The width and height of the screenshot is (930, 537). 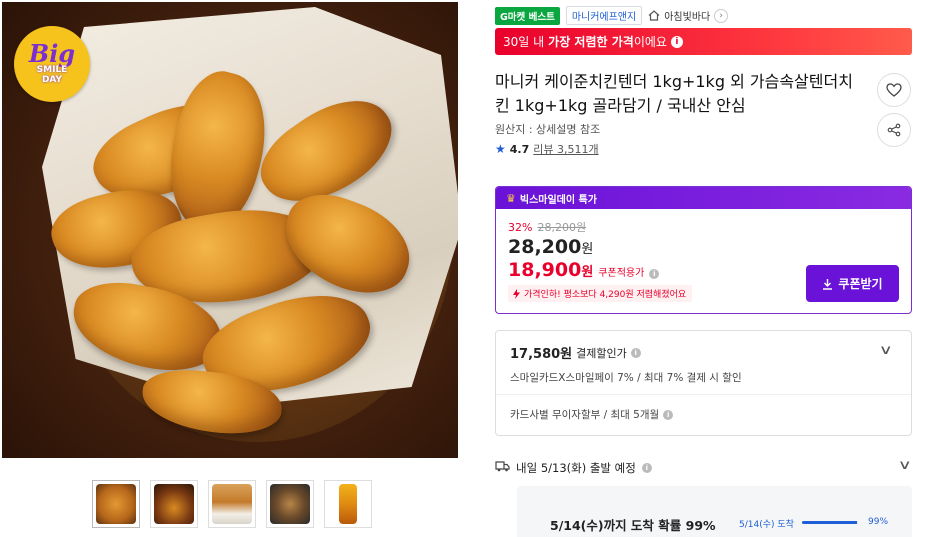 I want to click on seller-link: 마니커에프앤지, so click(x=604, y=15).